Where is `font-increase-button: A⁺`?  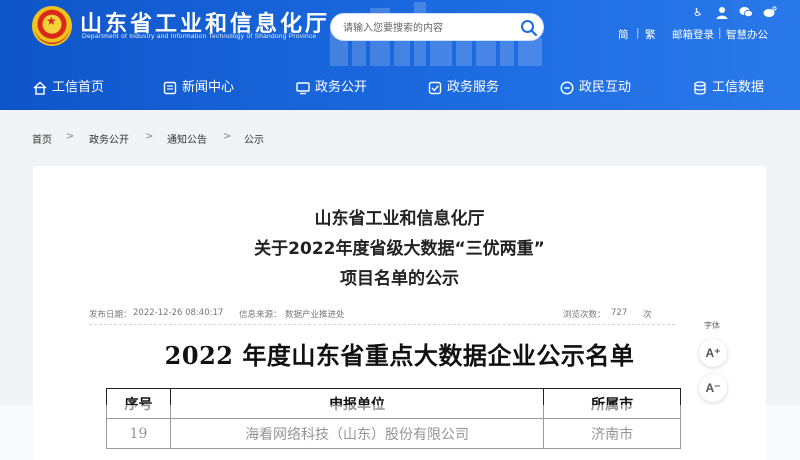 font-increase-button: A⁺ is located at coordinates (713, 353).